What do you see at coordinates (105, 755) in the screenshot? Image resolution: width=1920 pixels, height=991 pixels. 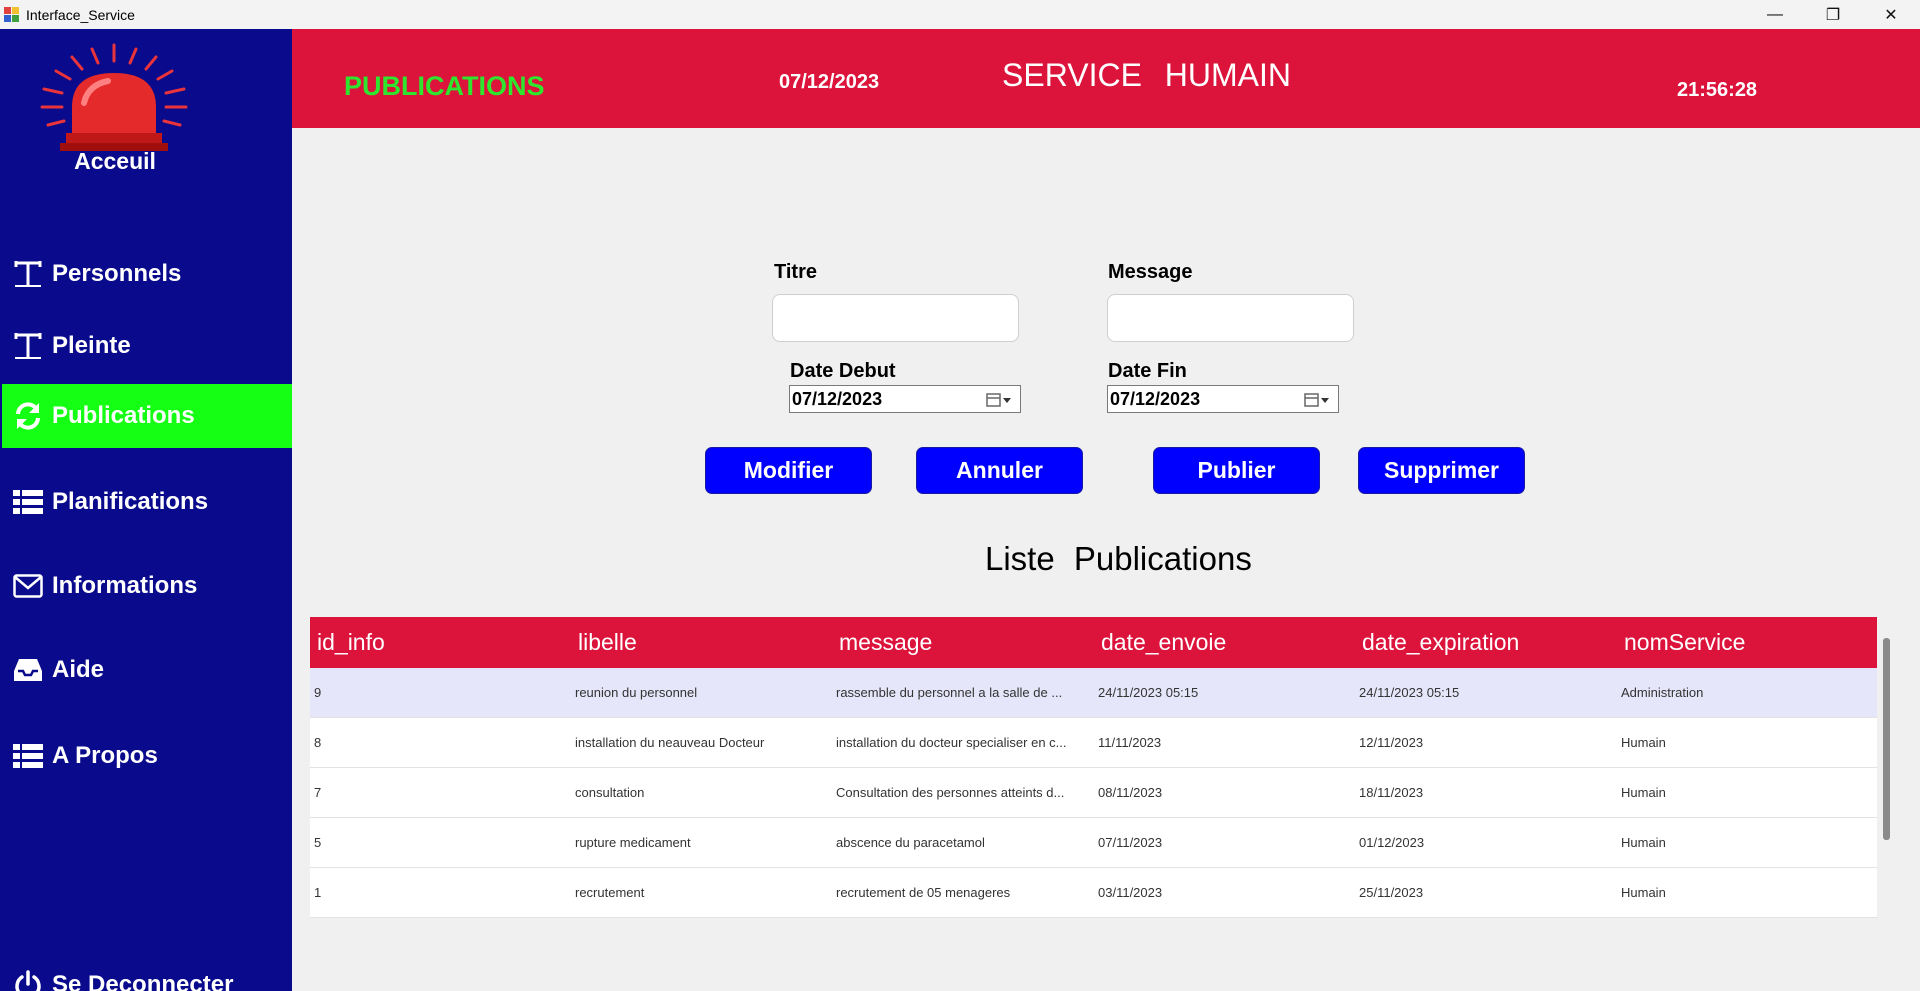 I see `nav-label: A Propos` at bounding box center [105, 755].